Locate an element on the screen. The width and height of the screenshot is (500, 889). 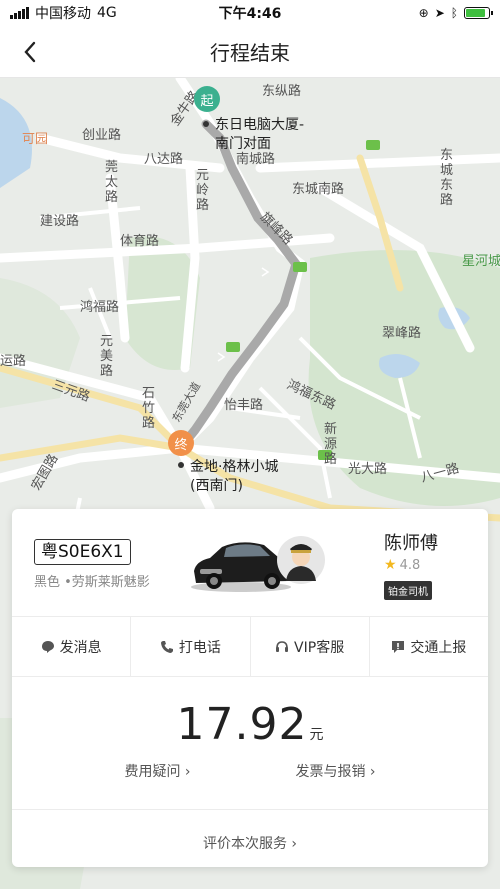
driver-level-badge: 铂金司机 is located at coordinates (408, 590).